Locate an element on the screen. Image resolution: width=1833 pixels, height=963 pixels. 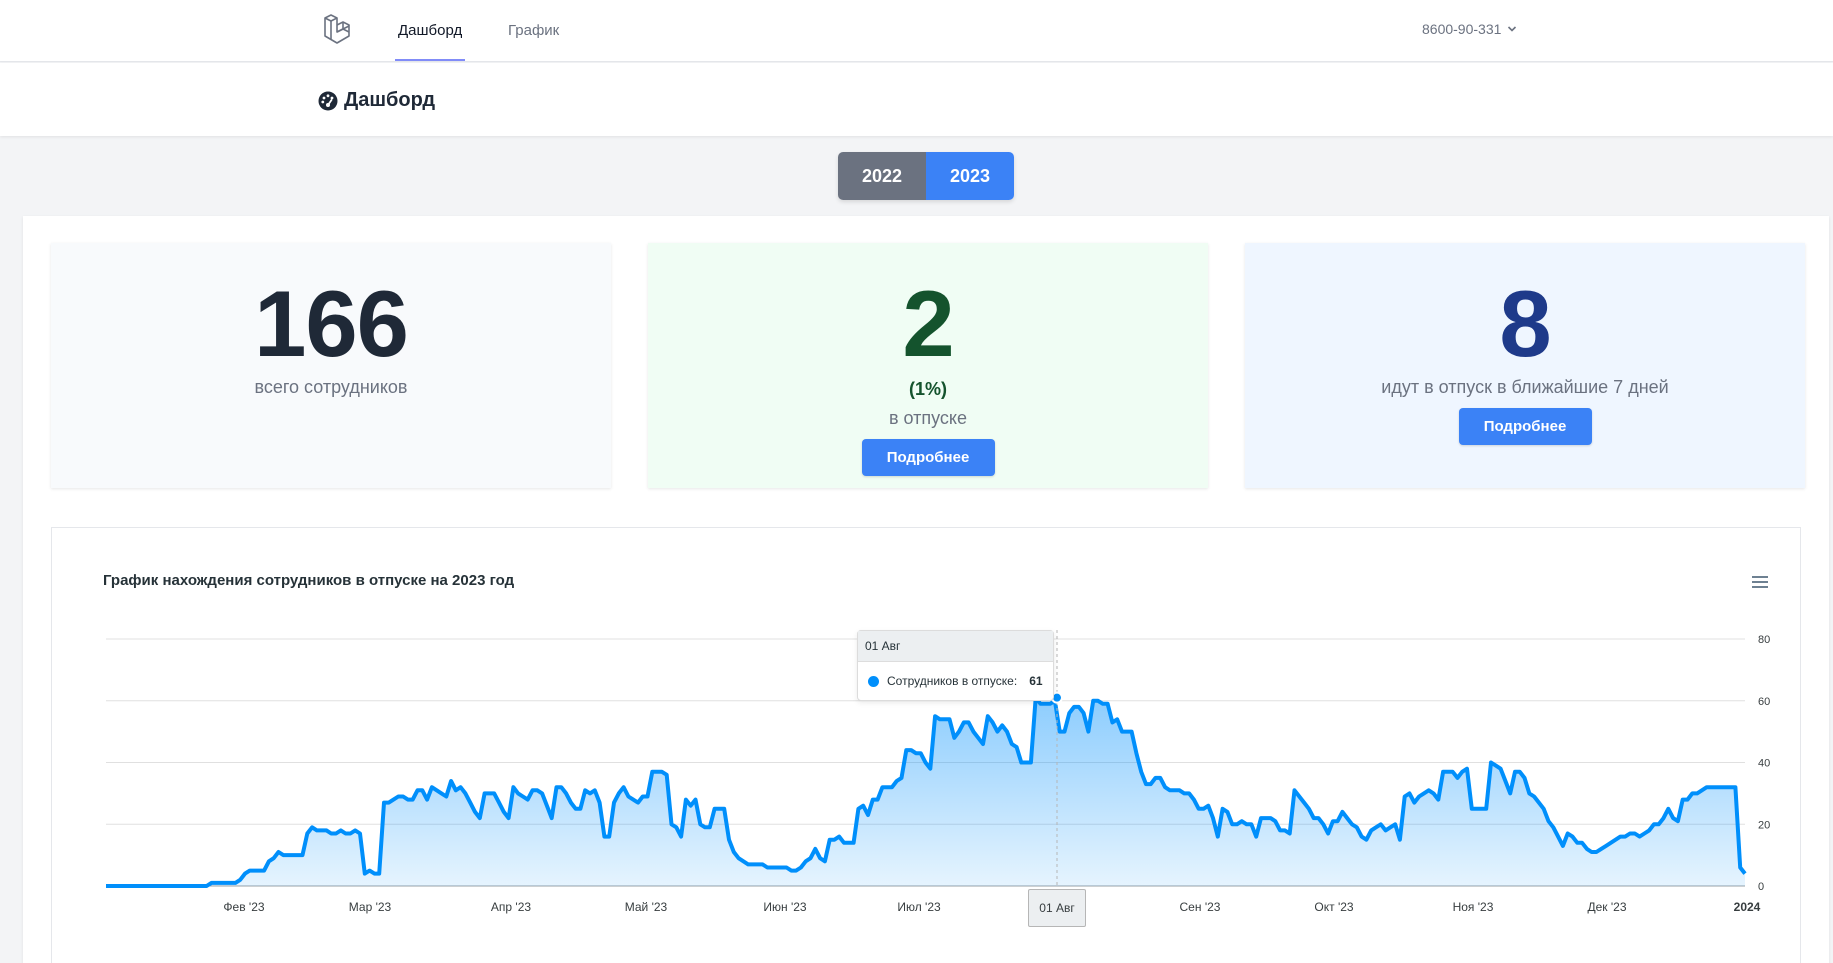
on-vacation-details-button: Подробнее is located at coordinates (928, 457).